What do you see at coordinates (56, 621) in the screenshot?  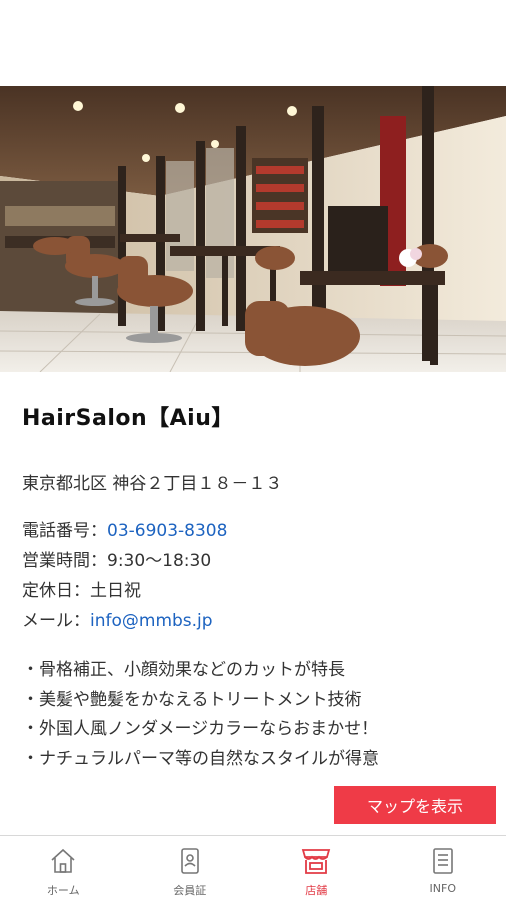 I see `email-label: メール：` at bounding box center [56, 621].